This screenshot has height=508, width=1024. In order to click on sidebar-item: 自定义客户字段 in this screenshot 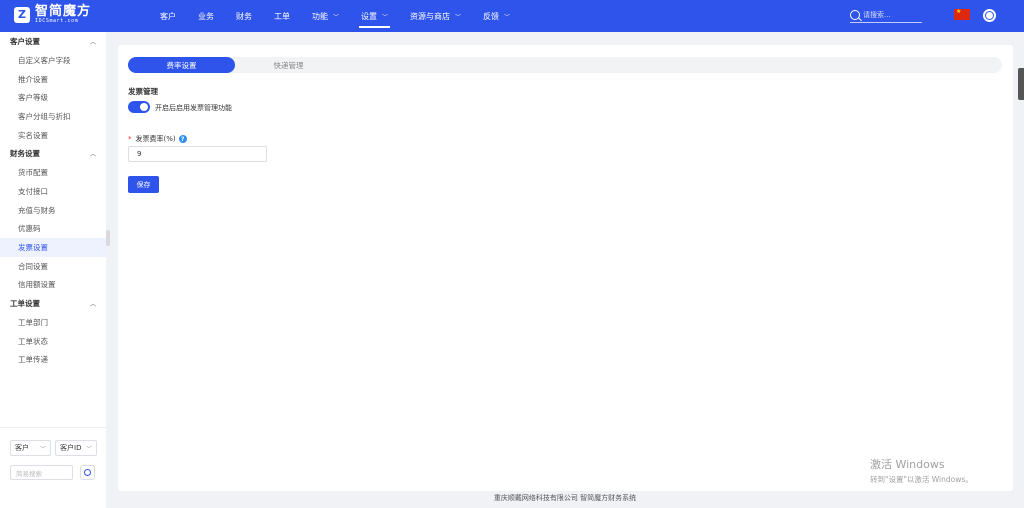, I will do `click(53, 60)`.